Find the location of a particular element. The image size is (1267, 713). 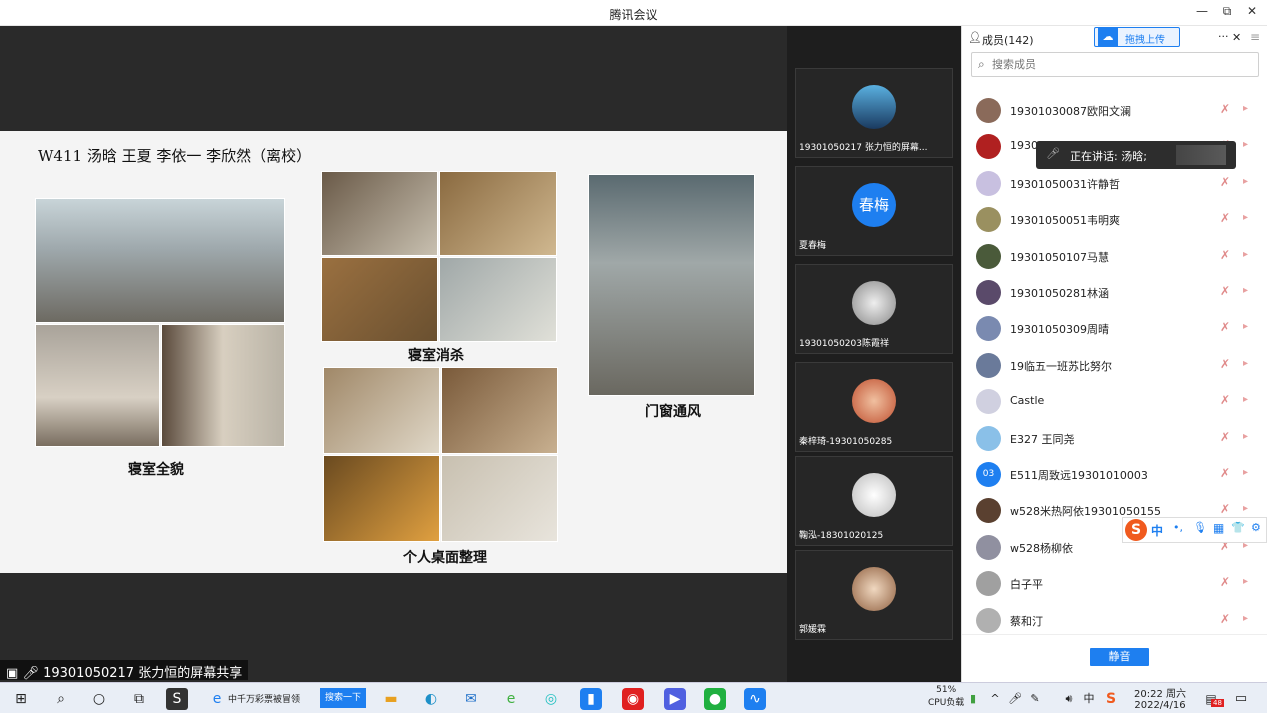

member-row: 白子平 ✗ ▸ is located at coordinates (1114, 583).